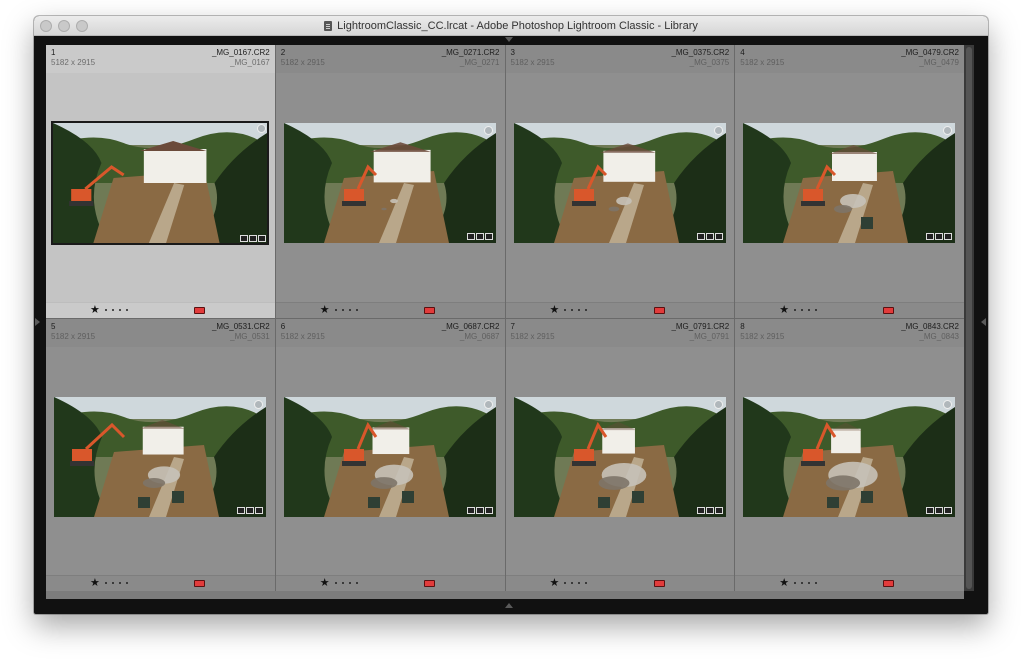 The image size is (1021, 665). Describe the element at coordinates (64, 26) in the screenshot. I see `minimize-window-button` at that location.